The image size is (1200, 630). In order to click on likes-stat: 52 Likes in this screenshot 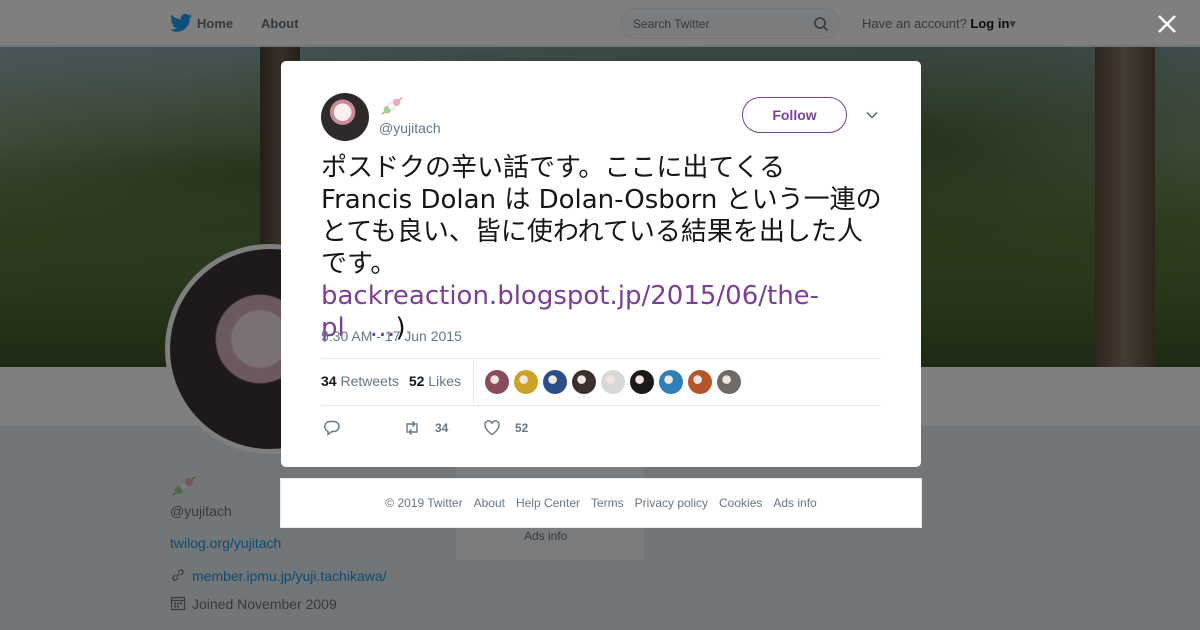, I will do `click(435, 381)`.